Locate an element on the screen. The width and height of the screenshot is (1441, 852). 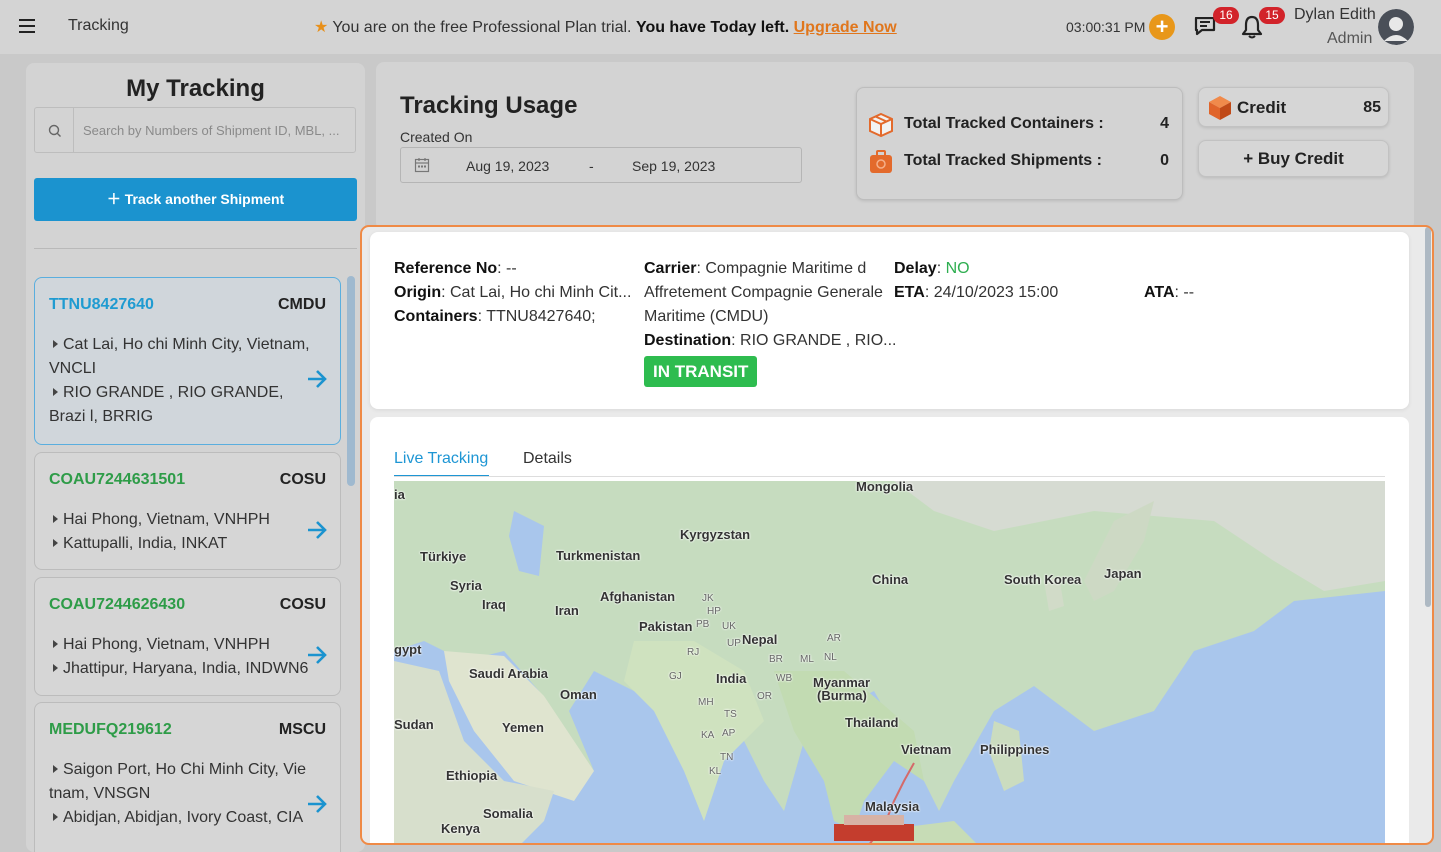
tab-details: Details is located at coordinates (547, 459).